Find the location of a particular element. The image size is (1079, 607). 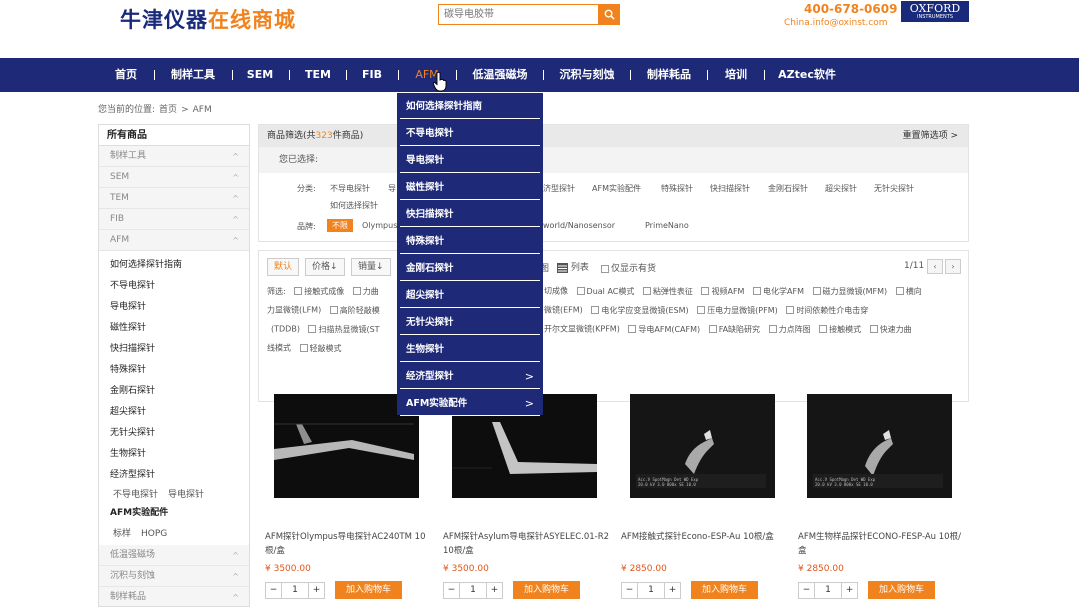

brand-filter-primenano: PrimeNano is located at coordinates (667, 225).